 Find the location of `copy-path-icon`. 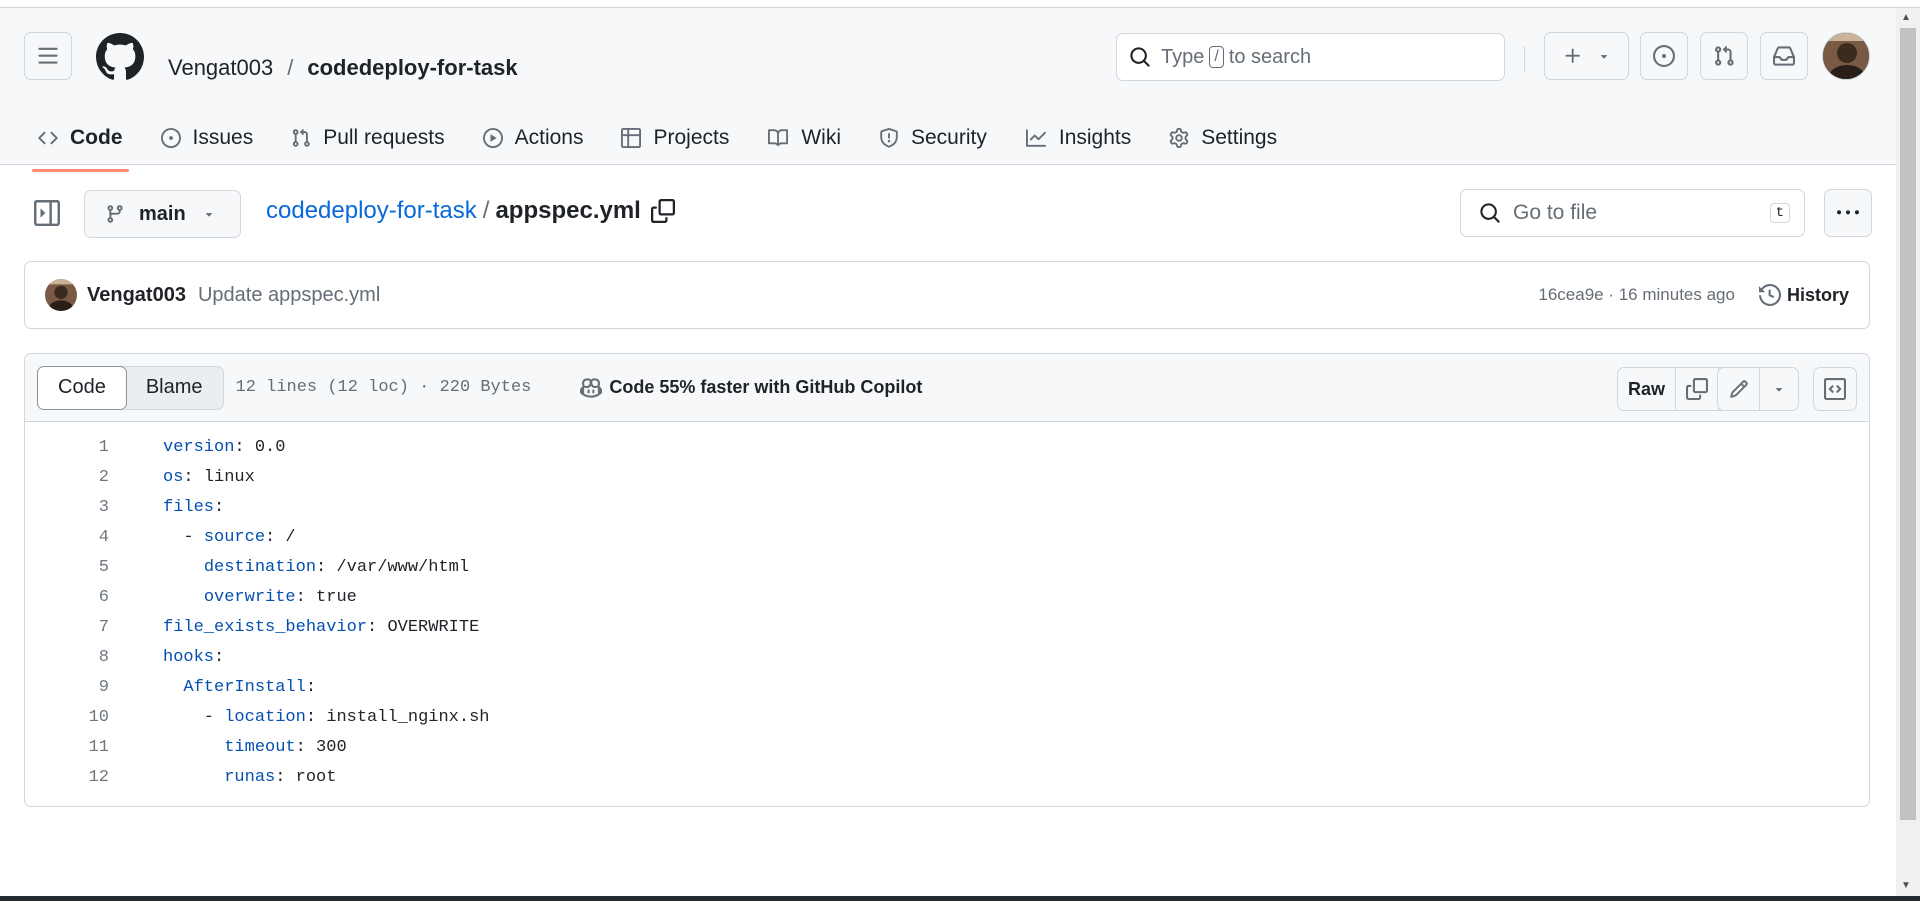

copy-path-icon is located at coordinates (662, 211).